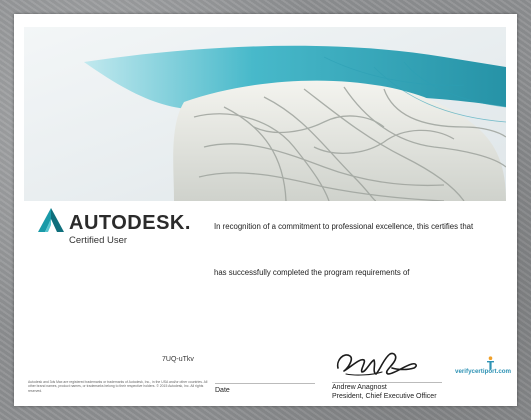 Image resolution: width=531 pixels, height=420 pixels. What do you see at coordinates (359, 387) in the screenshot?
I see `signer-name: Andrew Anagnost` at bounding box center [359, 387].